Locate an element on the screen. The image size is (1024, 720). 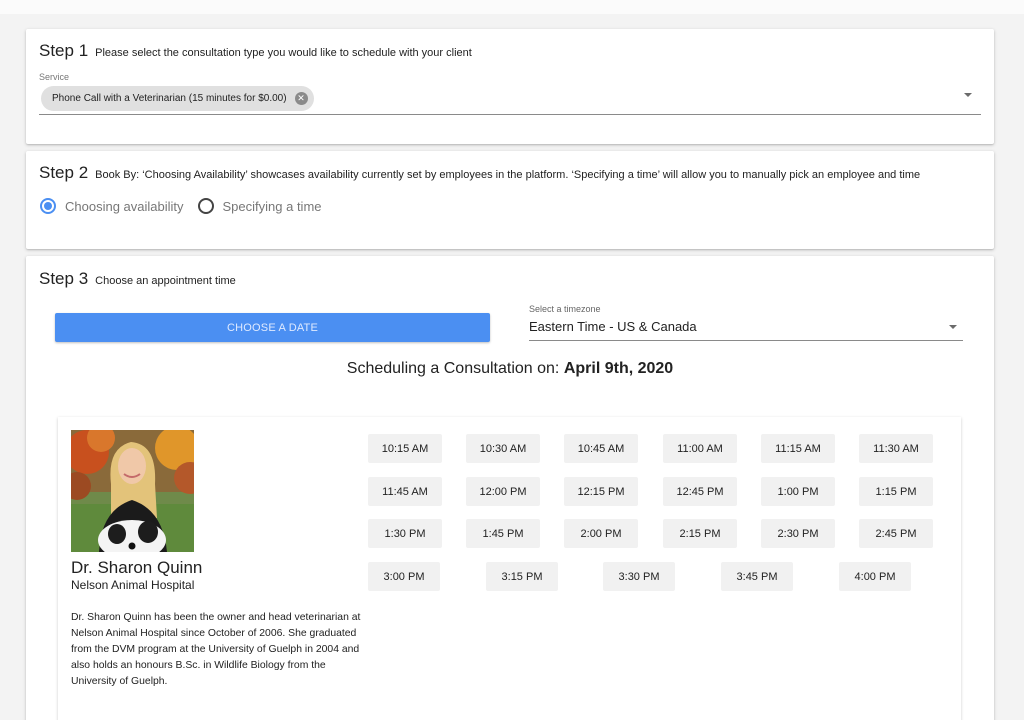
time-slot-button: 10:45 AM is located at coordinates (601, 448).